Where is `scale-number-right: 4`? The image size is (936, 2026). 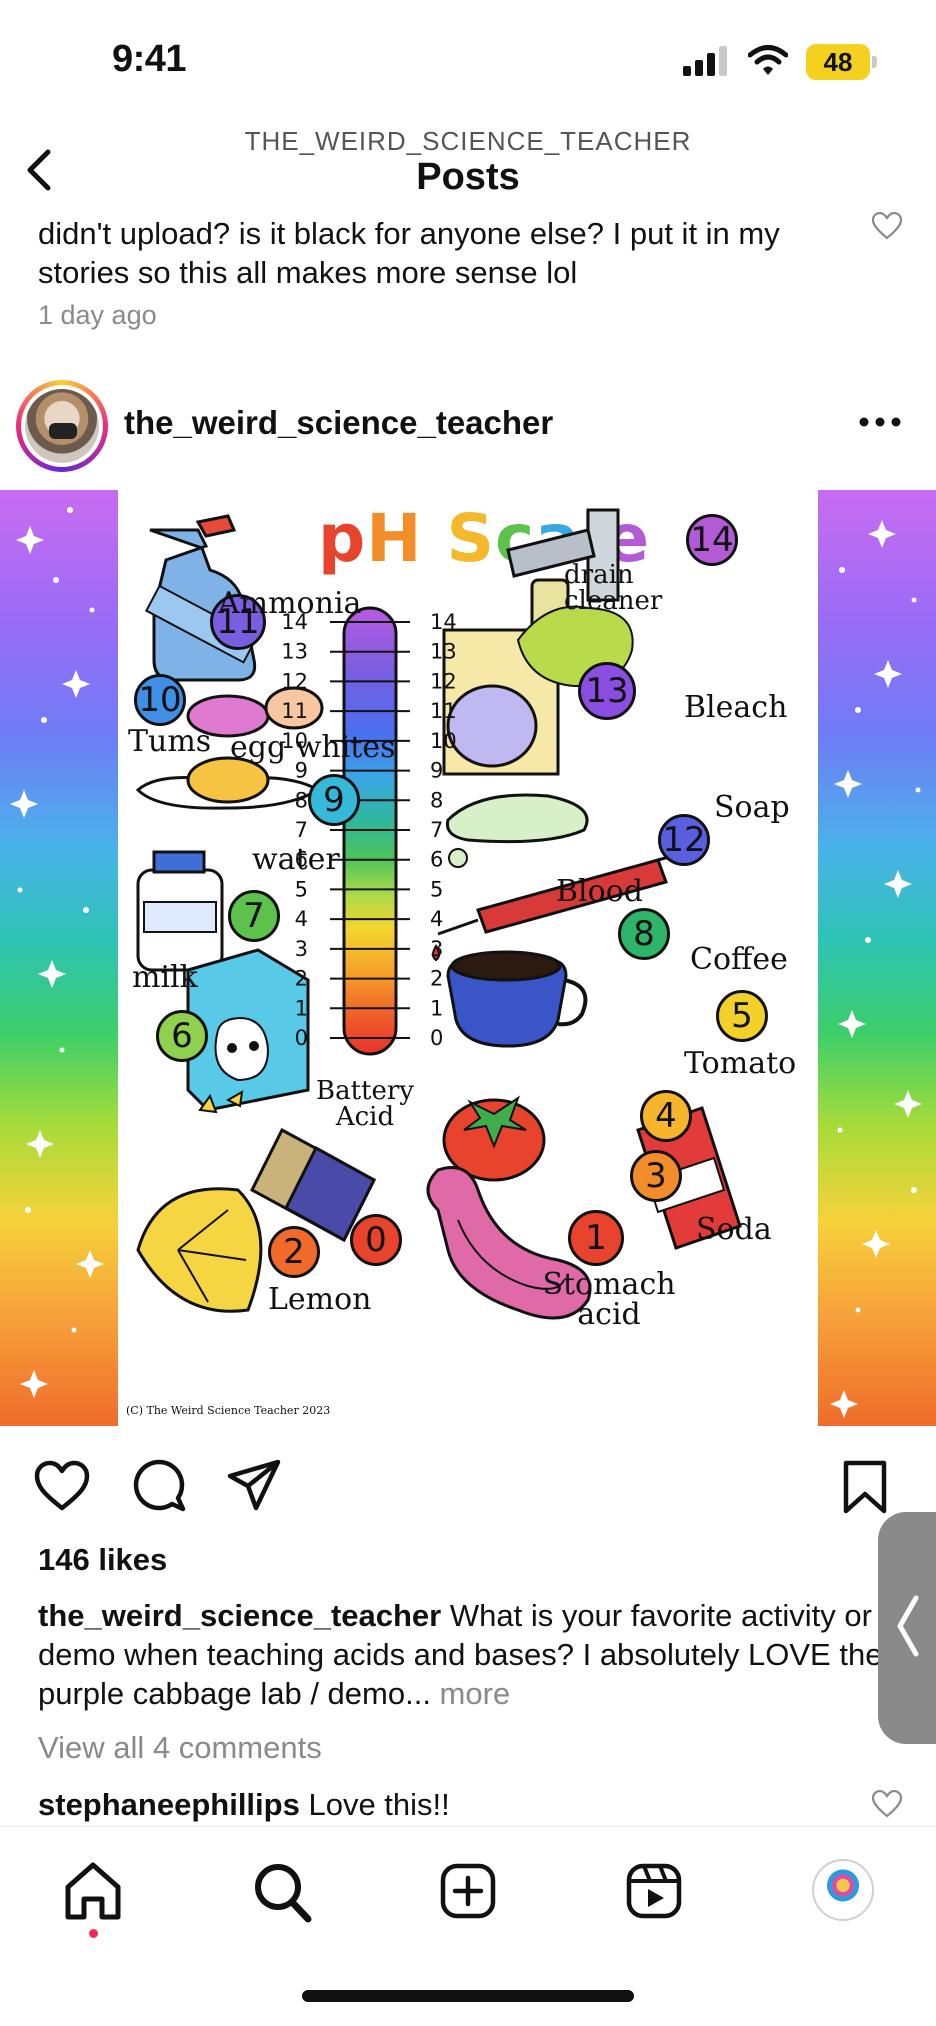 scale-number-right: 4 is located at coordinates (436, 919).